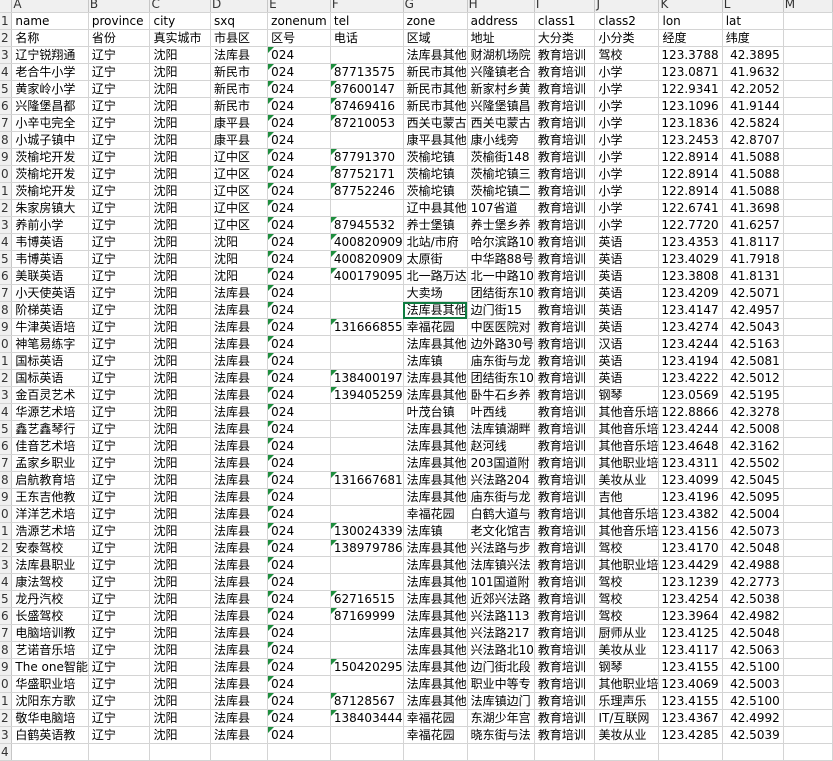 Image resolution: width=833 pixels, height=761 pixels. I want to click on cell: 123.4244, so click(690, 429).